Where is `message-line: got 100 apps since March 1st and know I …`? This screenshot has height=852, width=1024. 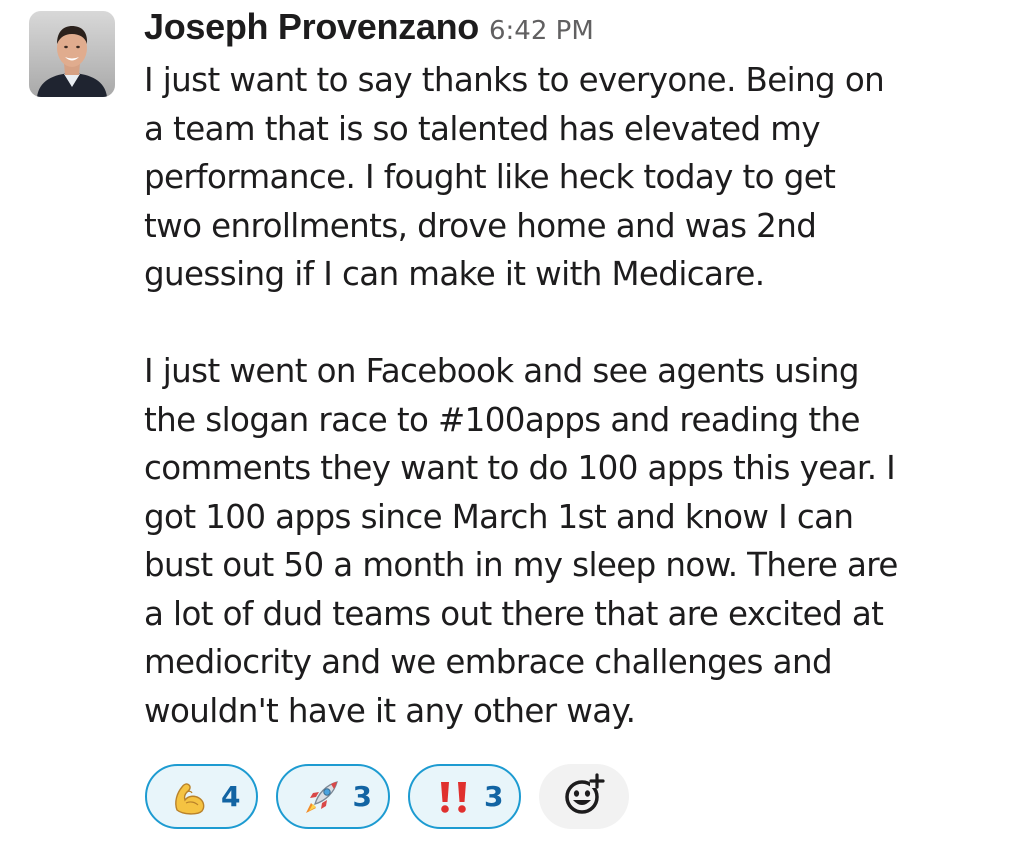 message-line: got 100 apps since March 1st and know I … is located at coordinates (499, 516).